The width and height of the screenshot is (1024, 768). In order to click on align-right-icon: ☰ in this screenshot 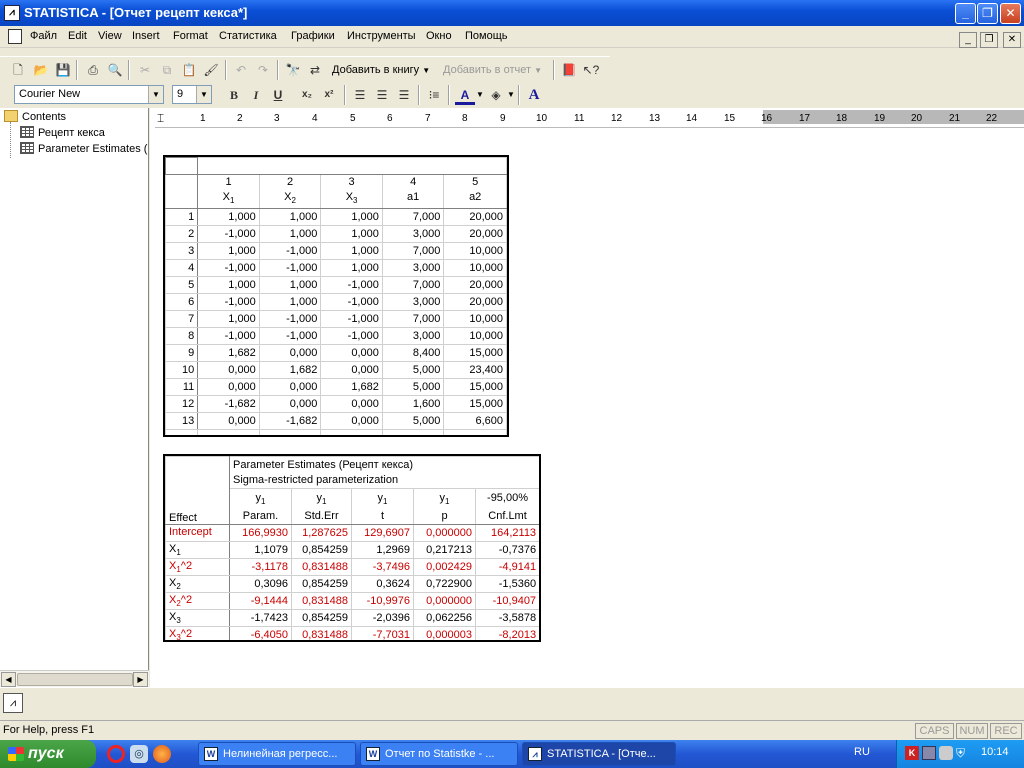, I will do `click(404, 95)`.